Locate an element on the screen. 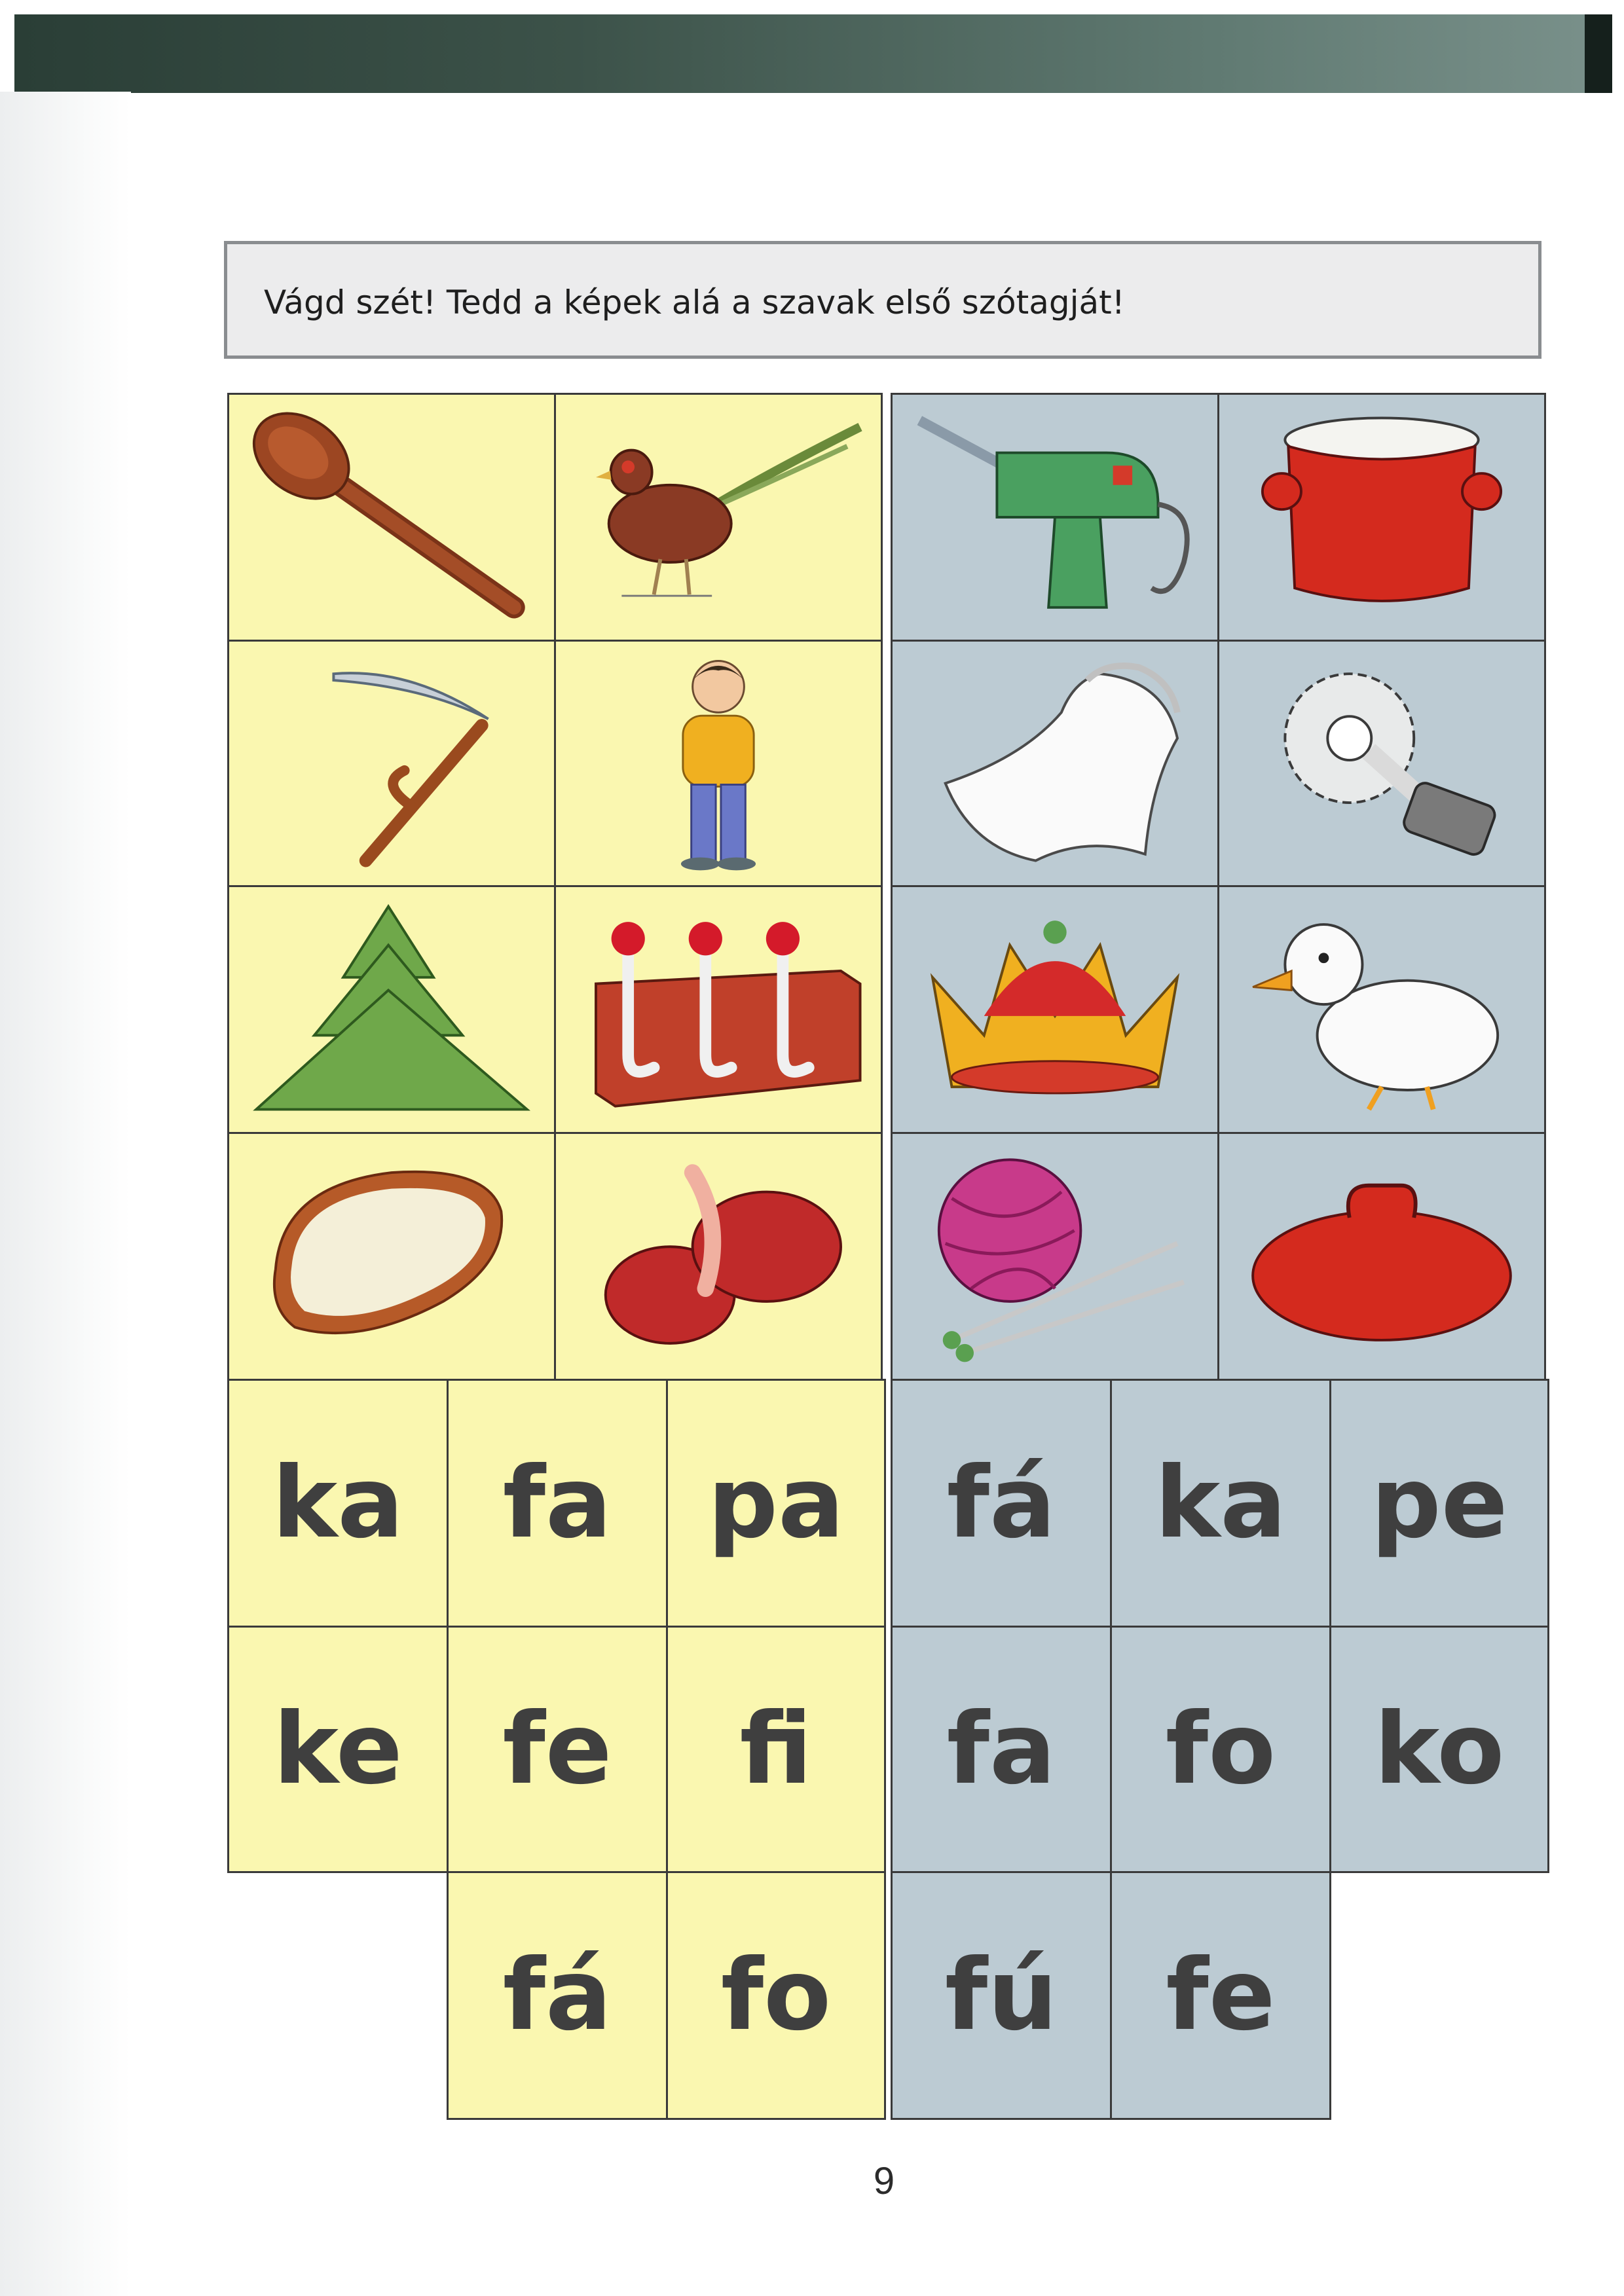  slippers-icon is located at coordinates (723, 1254).